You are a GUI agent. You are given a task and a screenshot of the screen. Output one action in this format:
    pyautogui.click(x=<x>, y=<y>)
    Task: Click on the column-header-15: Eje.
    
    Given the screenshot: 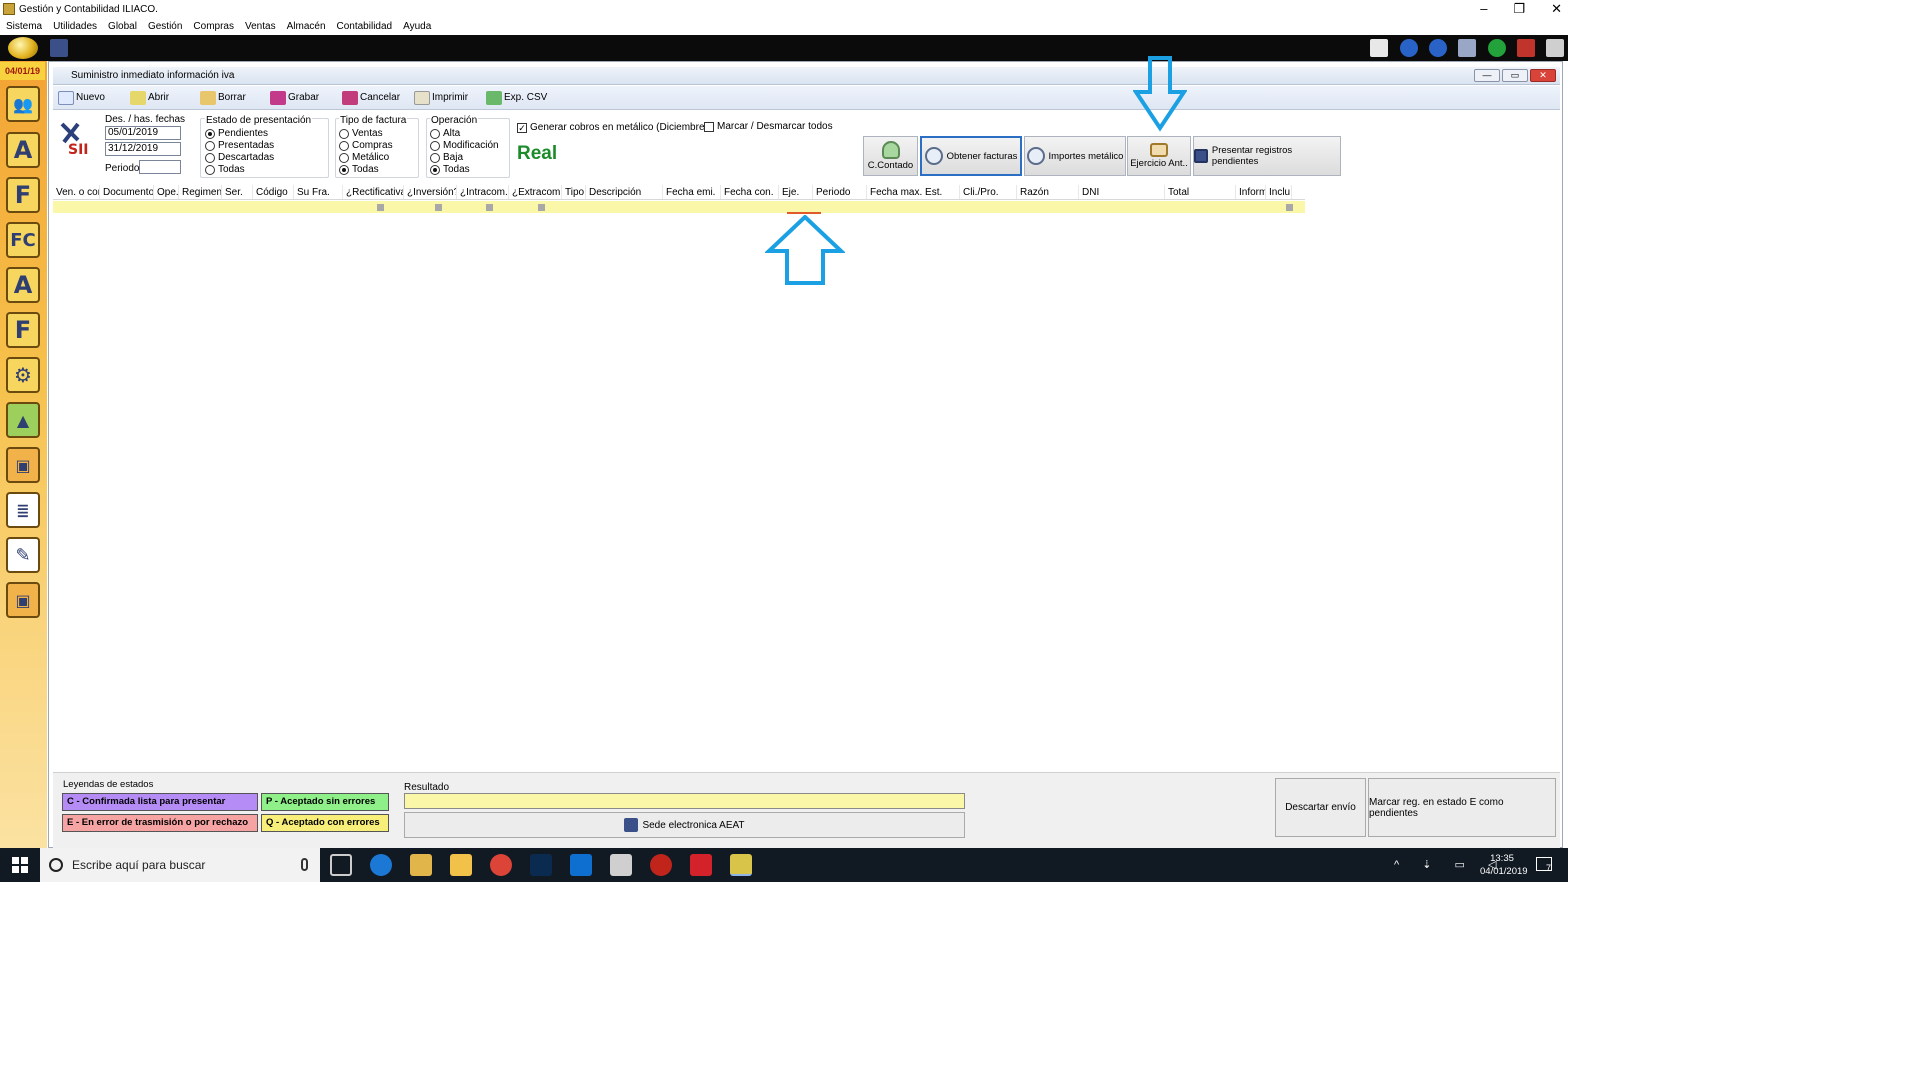 What is the action you would take?
    pyautogui.click(x=796, y=192)
    